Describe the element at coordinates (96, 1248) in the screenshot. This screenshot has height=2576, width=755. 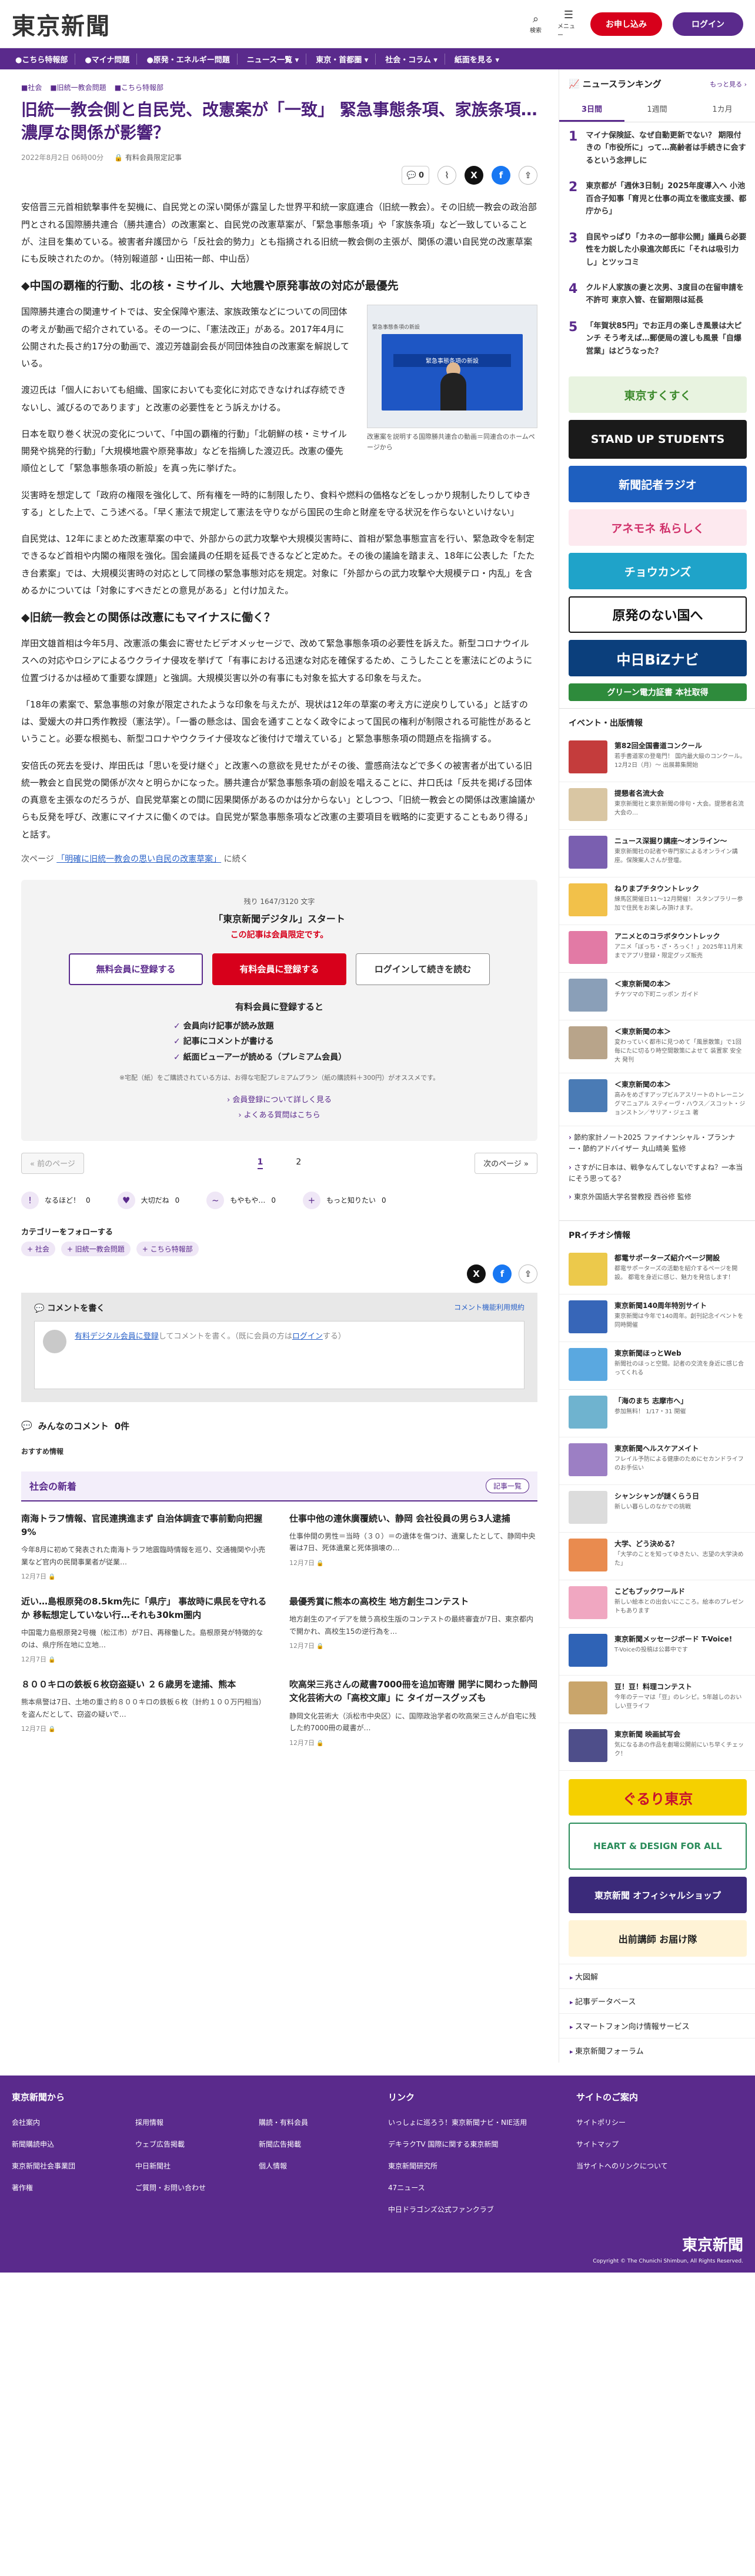
I see `follow-tag-unification: 旧統一教会問題` at that location.